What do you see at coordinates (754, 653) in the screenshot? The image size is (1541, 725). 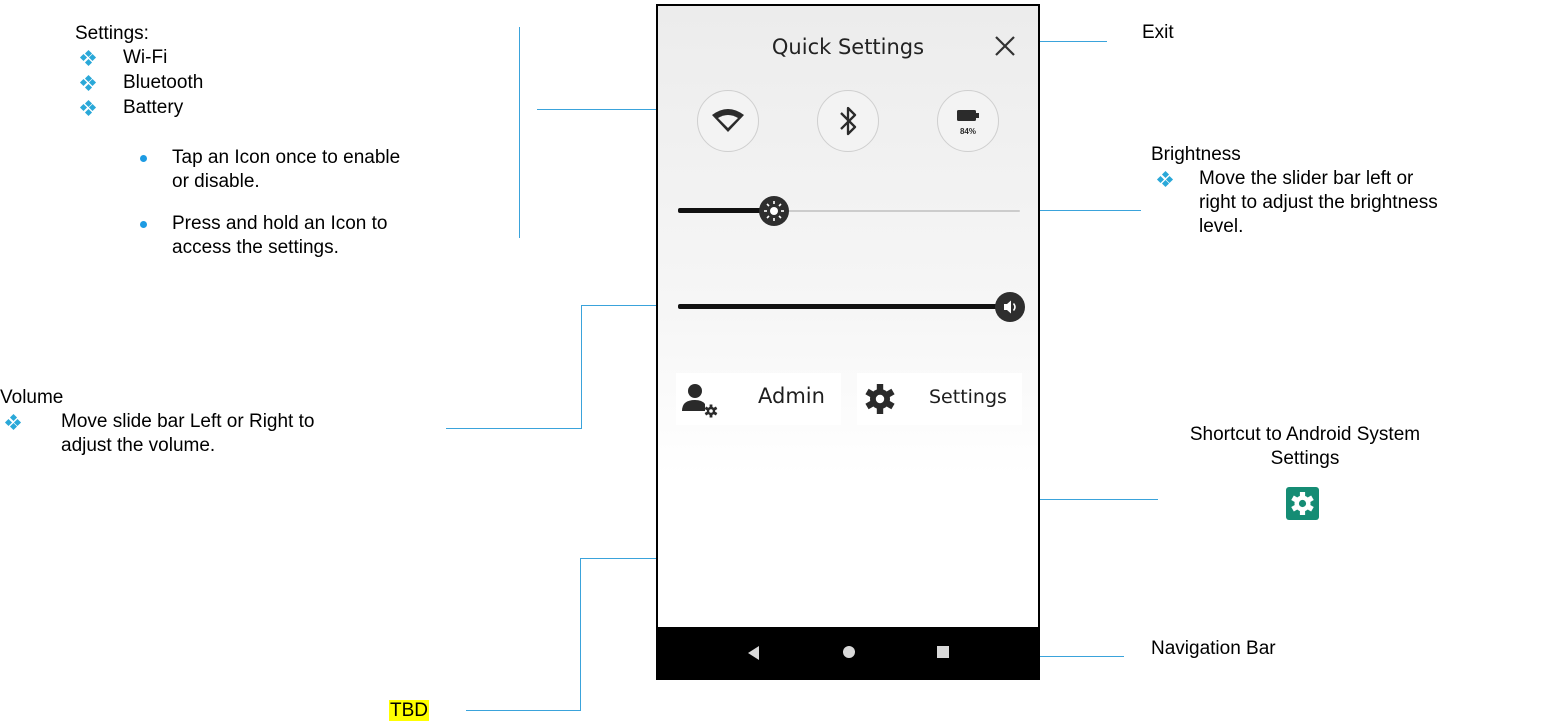 I see `back-icon` at bounding box center [754, 653].